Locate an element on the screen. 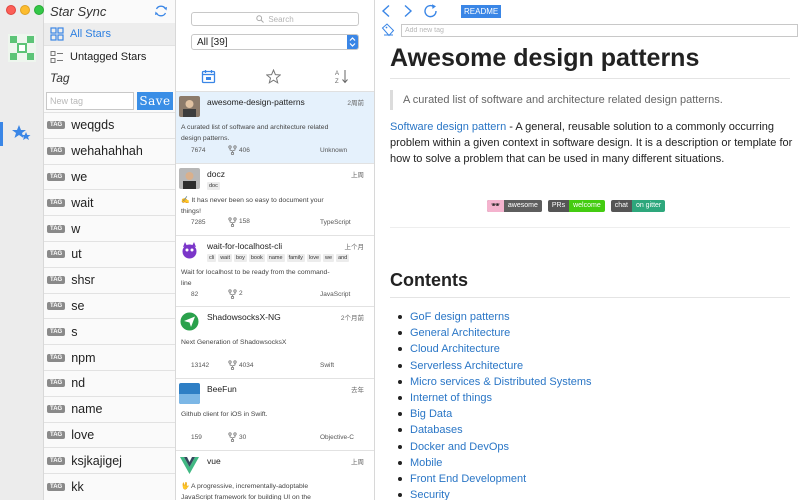 The height and width of the screenshot is (500, 800). repo-topics: doc is located at coordinates (213, 185).